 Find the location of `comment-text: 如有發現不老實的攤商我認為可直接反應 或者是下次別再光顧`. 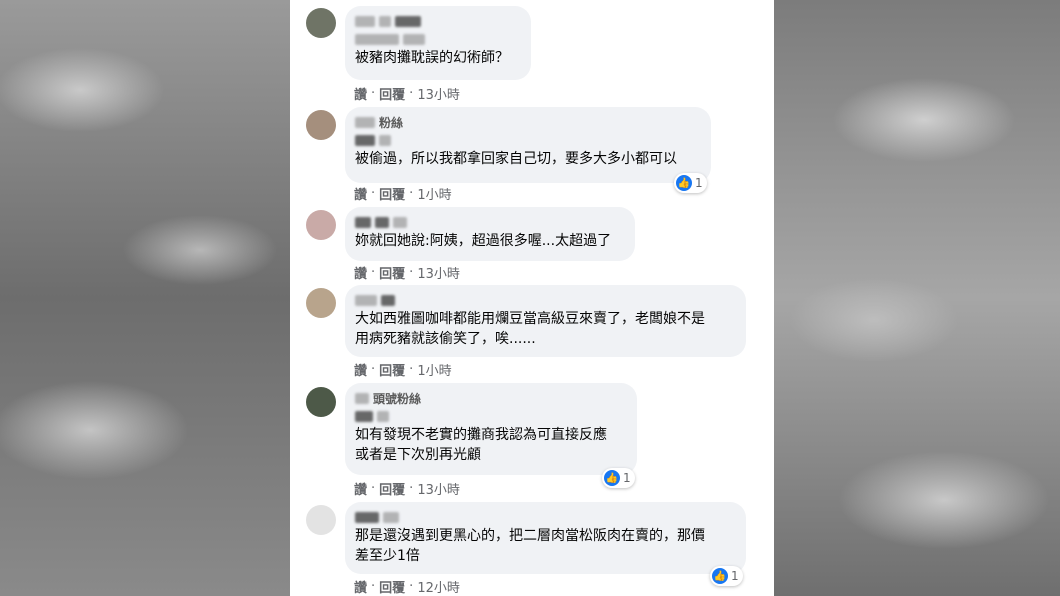

comment-text: 如有發現不老實的攤商我認為可直接反應 或者是下次別再光顧 is located at coordinates (481, 445).